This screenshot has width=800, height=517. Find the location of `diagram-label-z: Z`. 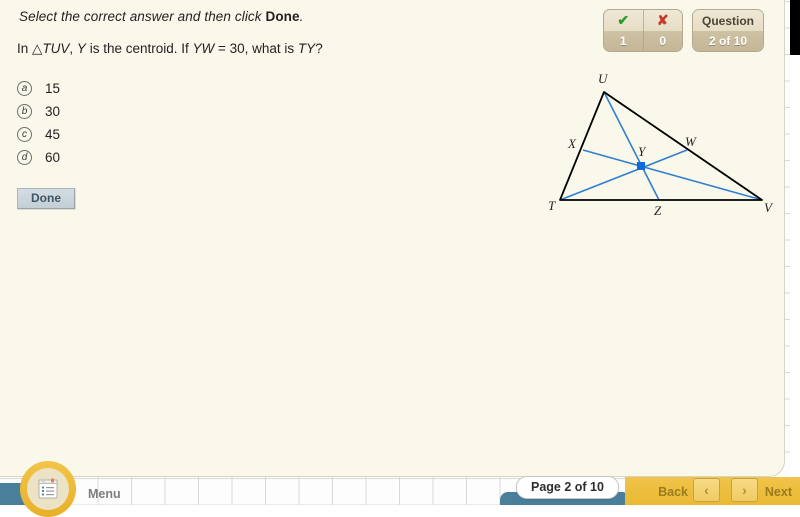

diagram-label-z: Z is located at coordinates (658, 210).